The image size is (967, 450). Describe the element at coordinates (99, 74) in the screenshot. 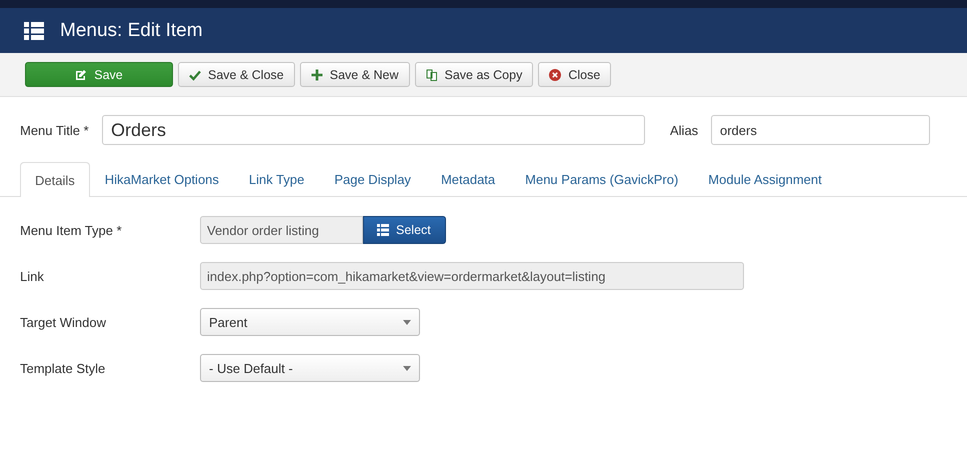

I see `toolbar-button: Save` at that location.